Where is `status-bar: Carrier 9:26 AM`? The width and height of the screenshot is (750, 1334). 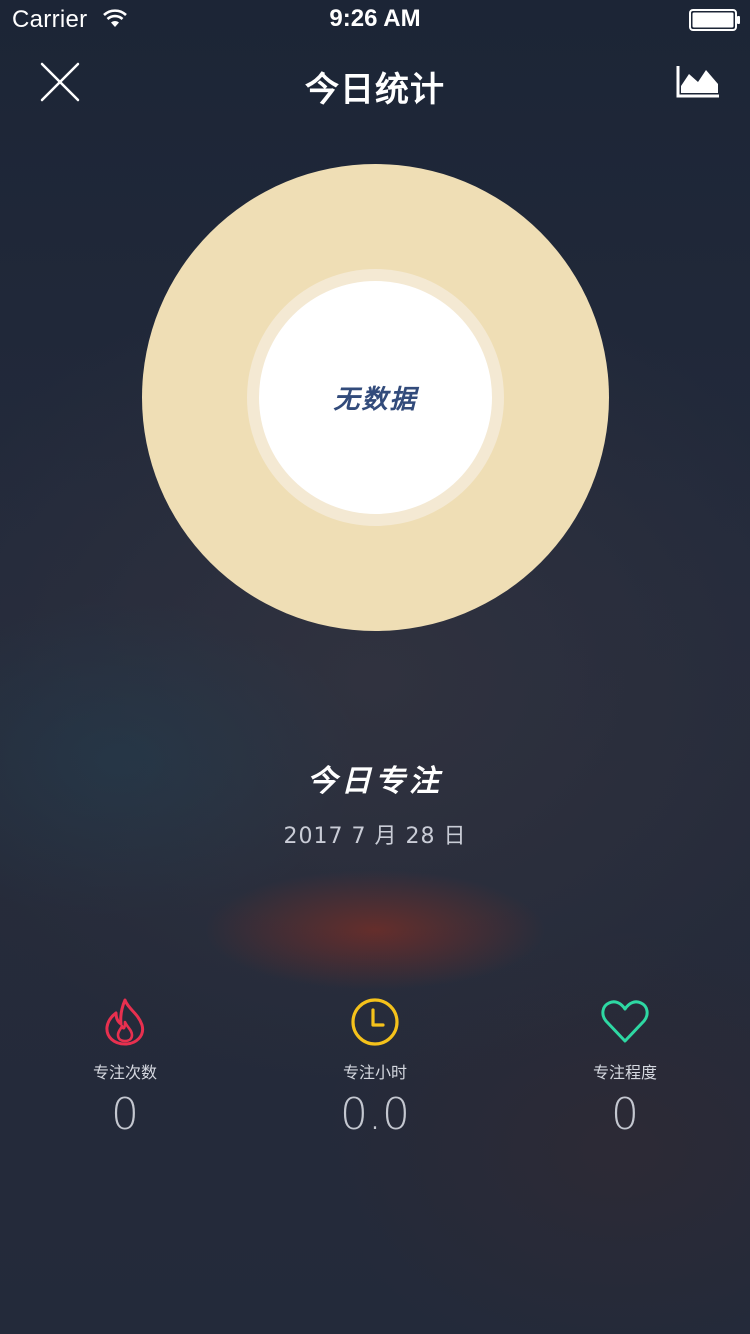
status-bar: Carrier 9:26 AM is located at coordinates (375, 20).